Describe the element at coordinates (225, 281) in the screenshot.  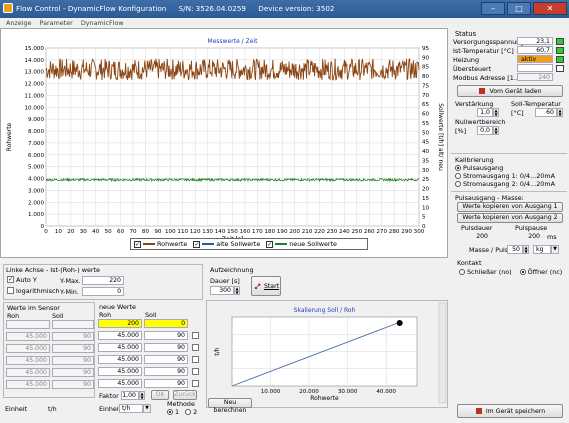
I see `duration-label: Dauer [s]` at that location.